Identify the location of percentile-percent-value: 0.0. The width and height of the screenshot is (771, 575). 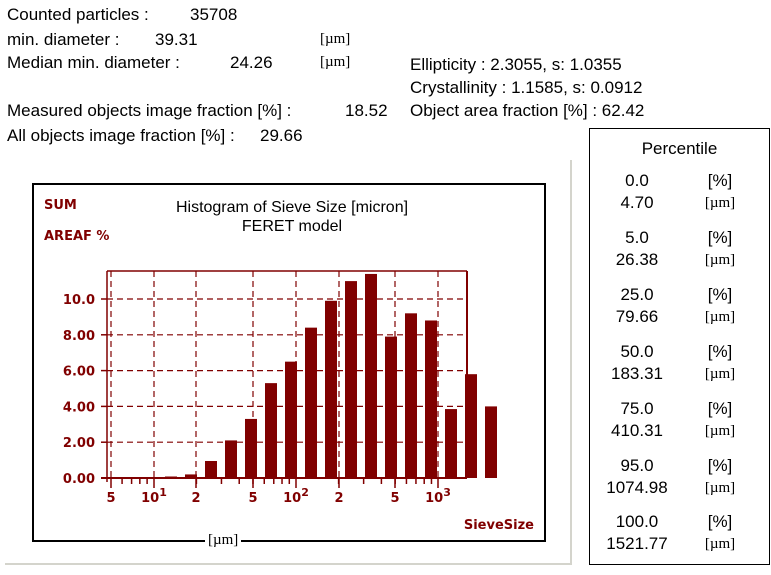
(637, 180).